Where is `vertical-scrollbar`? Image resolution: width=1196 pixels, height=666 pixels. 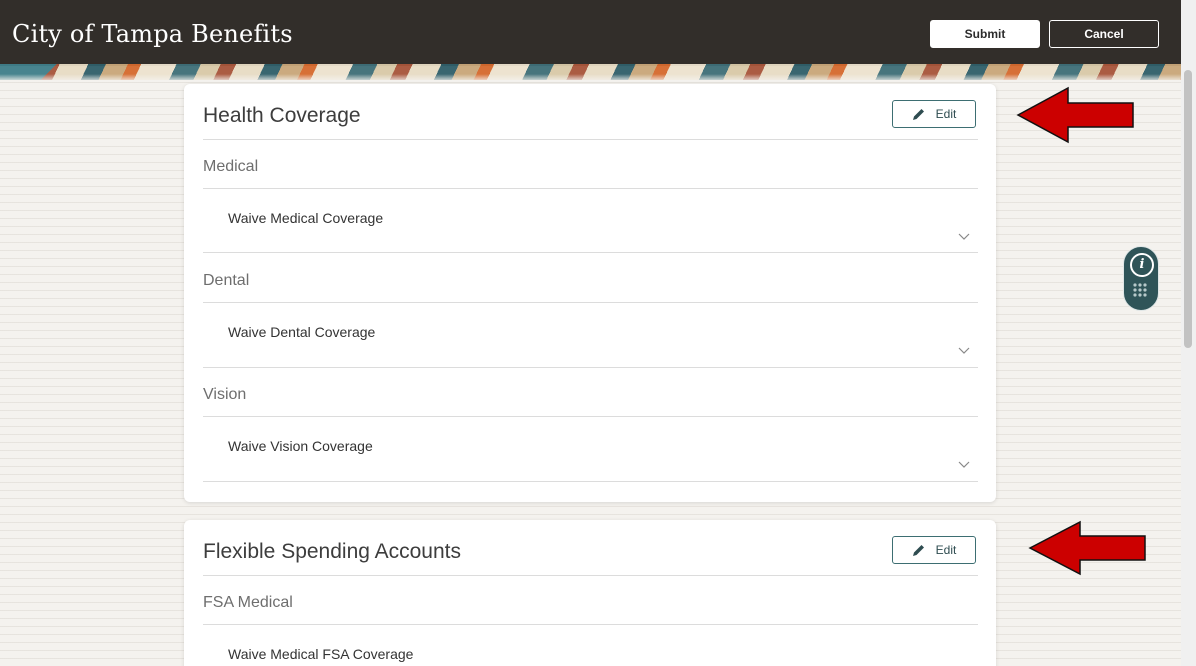 vertical-scrollbar is located at coordinates (1188, 333).